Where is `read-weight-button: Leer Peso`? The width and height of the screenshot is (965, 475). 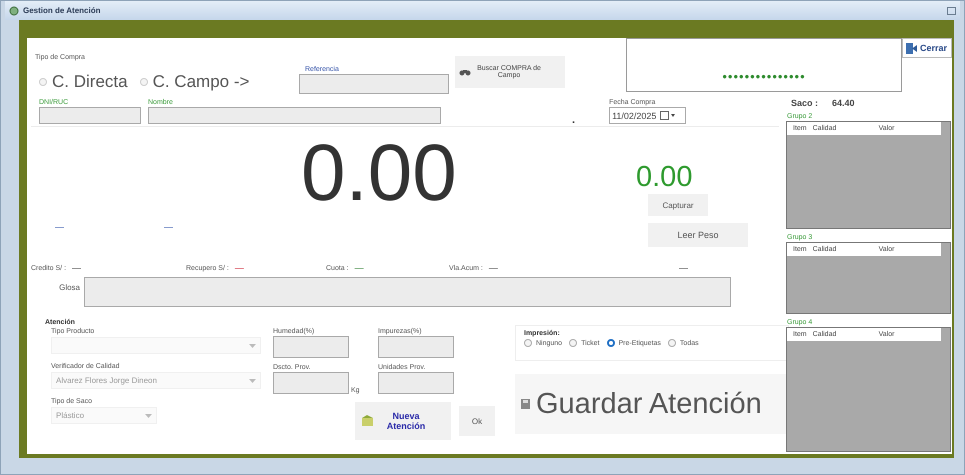
read-weight-button: Leer Peso is located at coordinates (698, 235).